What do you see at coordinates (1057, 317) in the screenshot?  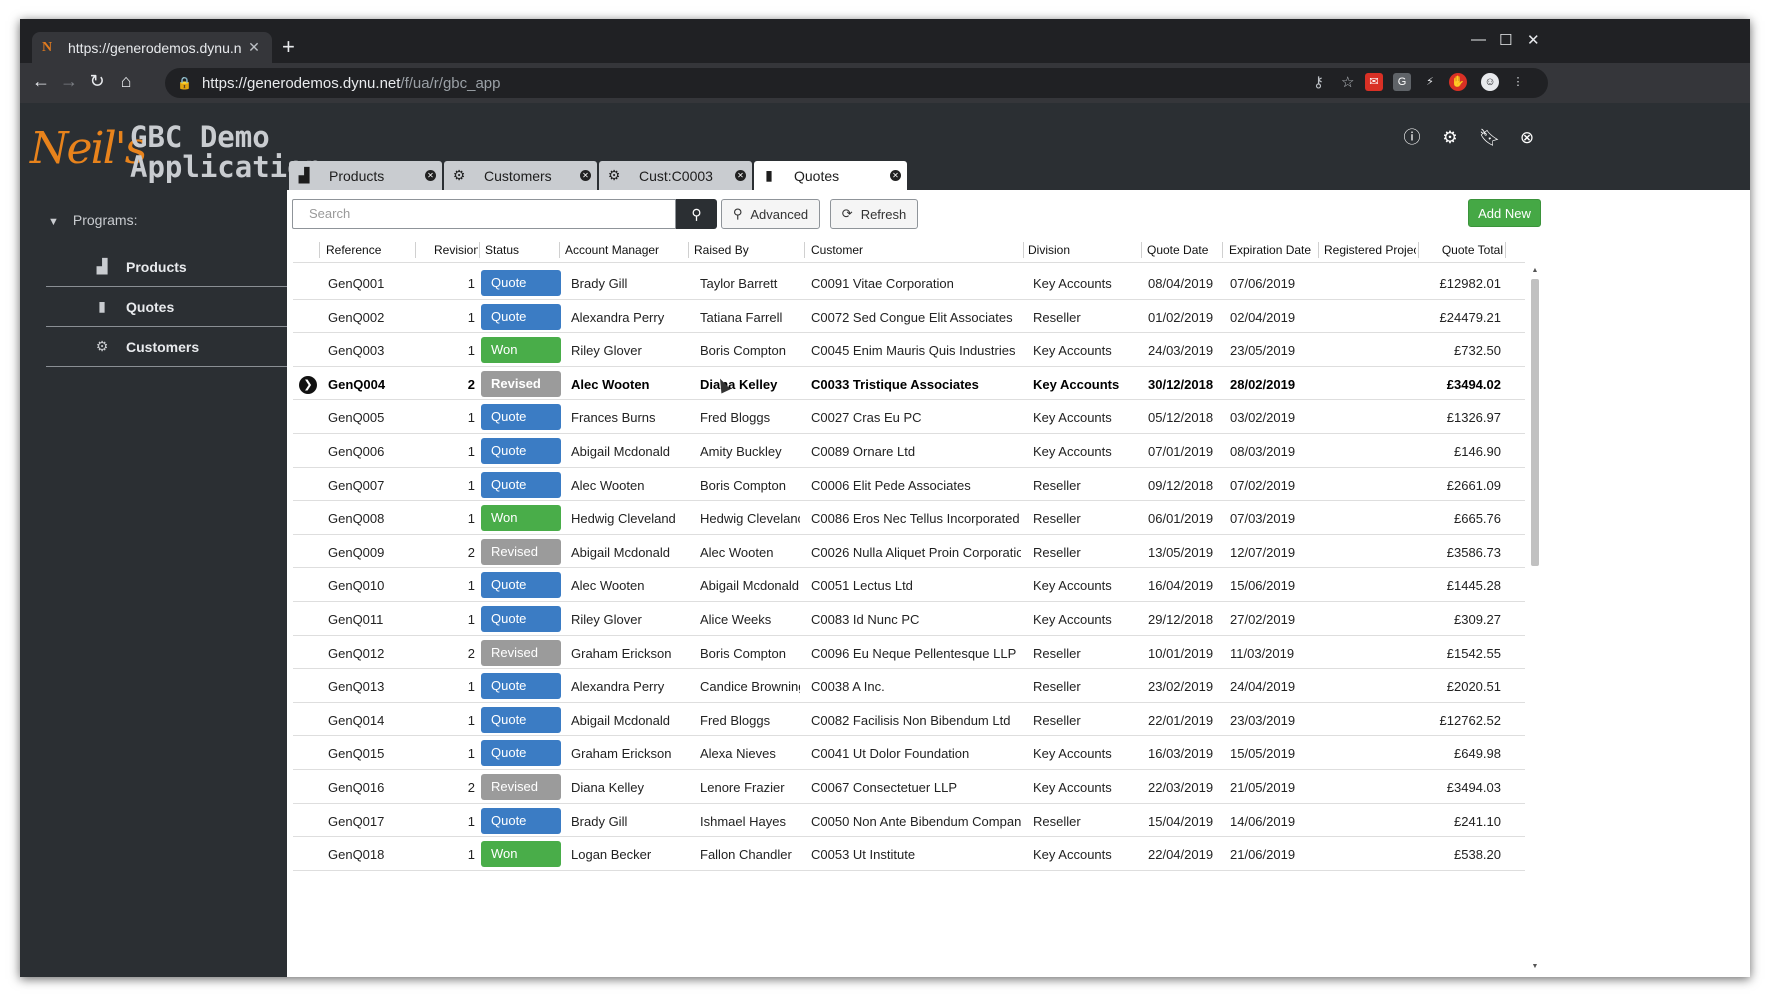 I see `cell-division: Reseller` at bounding box center [1057, 317].